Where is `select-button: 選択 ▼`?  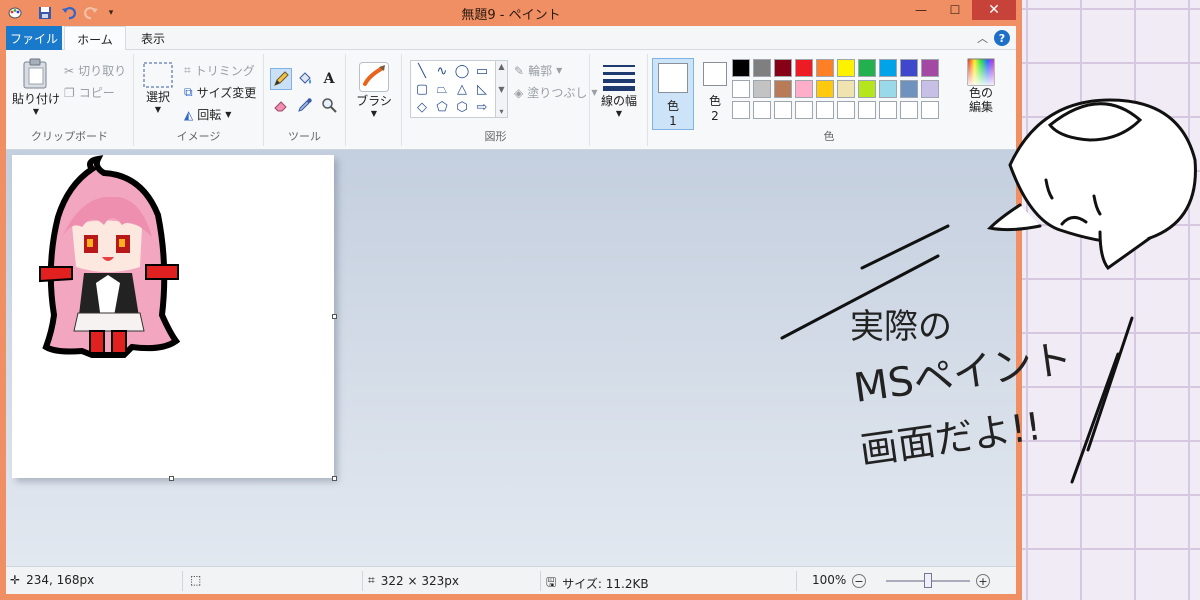
select-button: 選択 ▼ is located at coordinates (158, 88).